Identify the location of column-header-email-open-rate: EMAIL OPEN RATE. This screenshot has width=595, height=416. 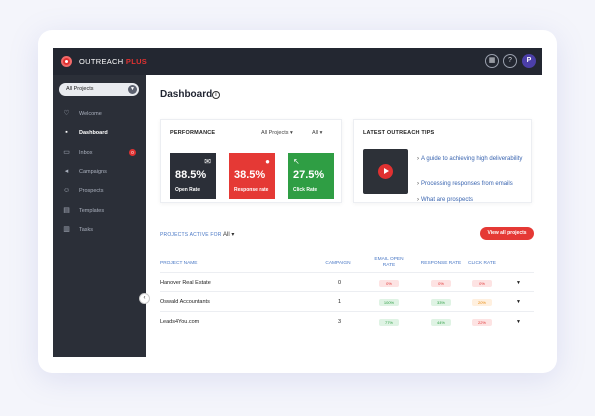
(389, 262).